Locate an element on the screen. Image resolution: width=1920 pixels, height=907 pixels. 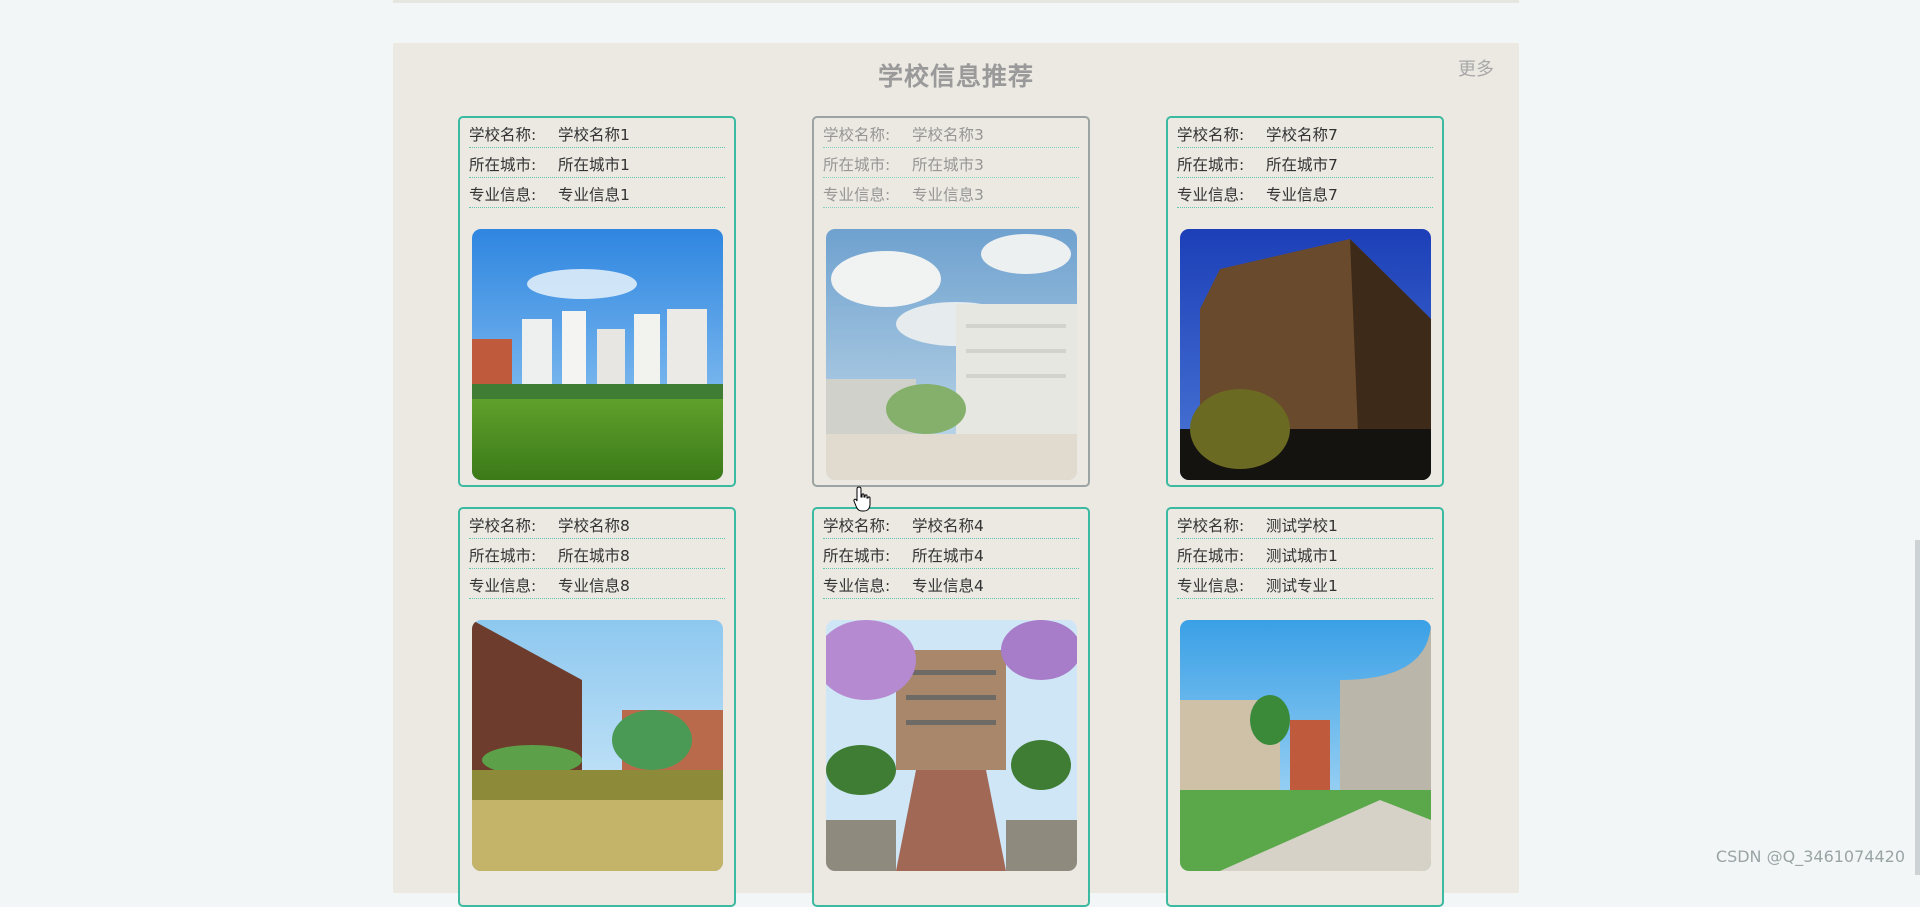
school-name-row: 学校名称:测试学校1 is located at coordinates (1305, 524).